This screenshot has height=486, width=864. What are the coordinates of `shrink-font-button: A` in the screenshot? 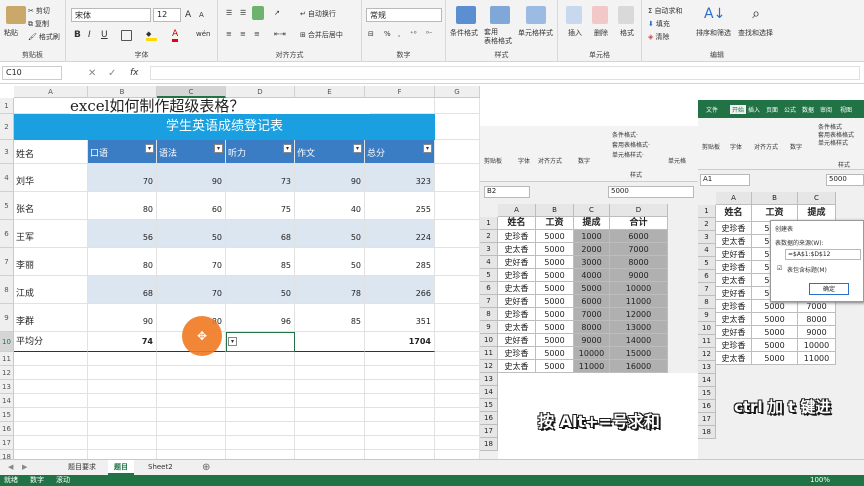 It's located at (201, 15).